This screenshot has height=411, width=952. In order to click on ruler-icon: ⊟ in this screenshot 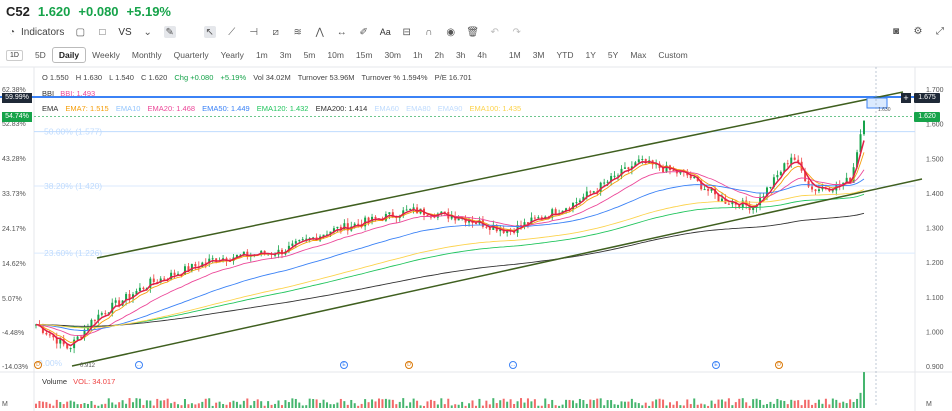, I will do `click(407, 32)`.